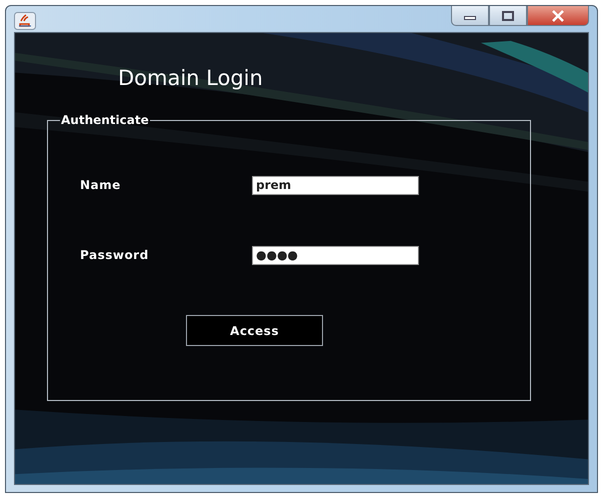  I want to click on login-heading: Domain Login, so click(191, 78).